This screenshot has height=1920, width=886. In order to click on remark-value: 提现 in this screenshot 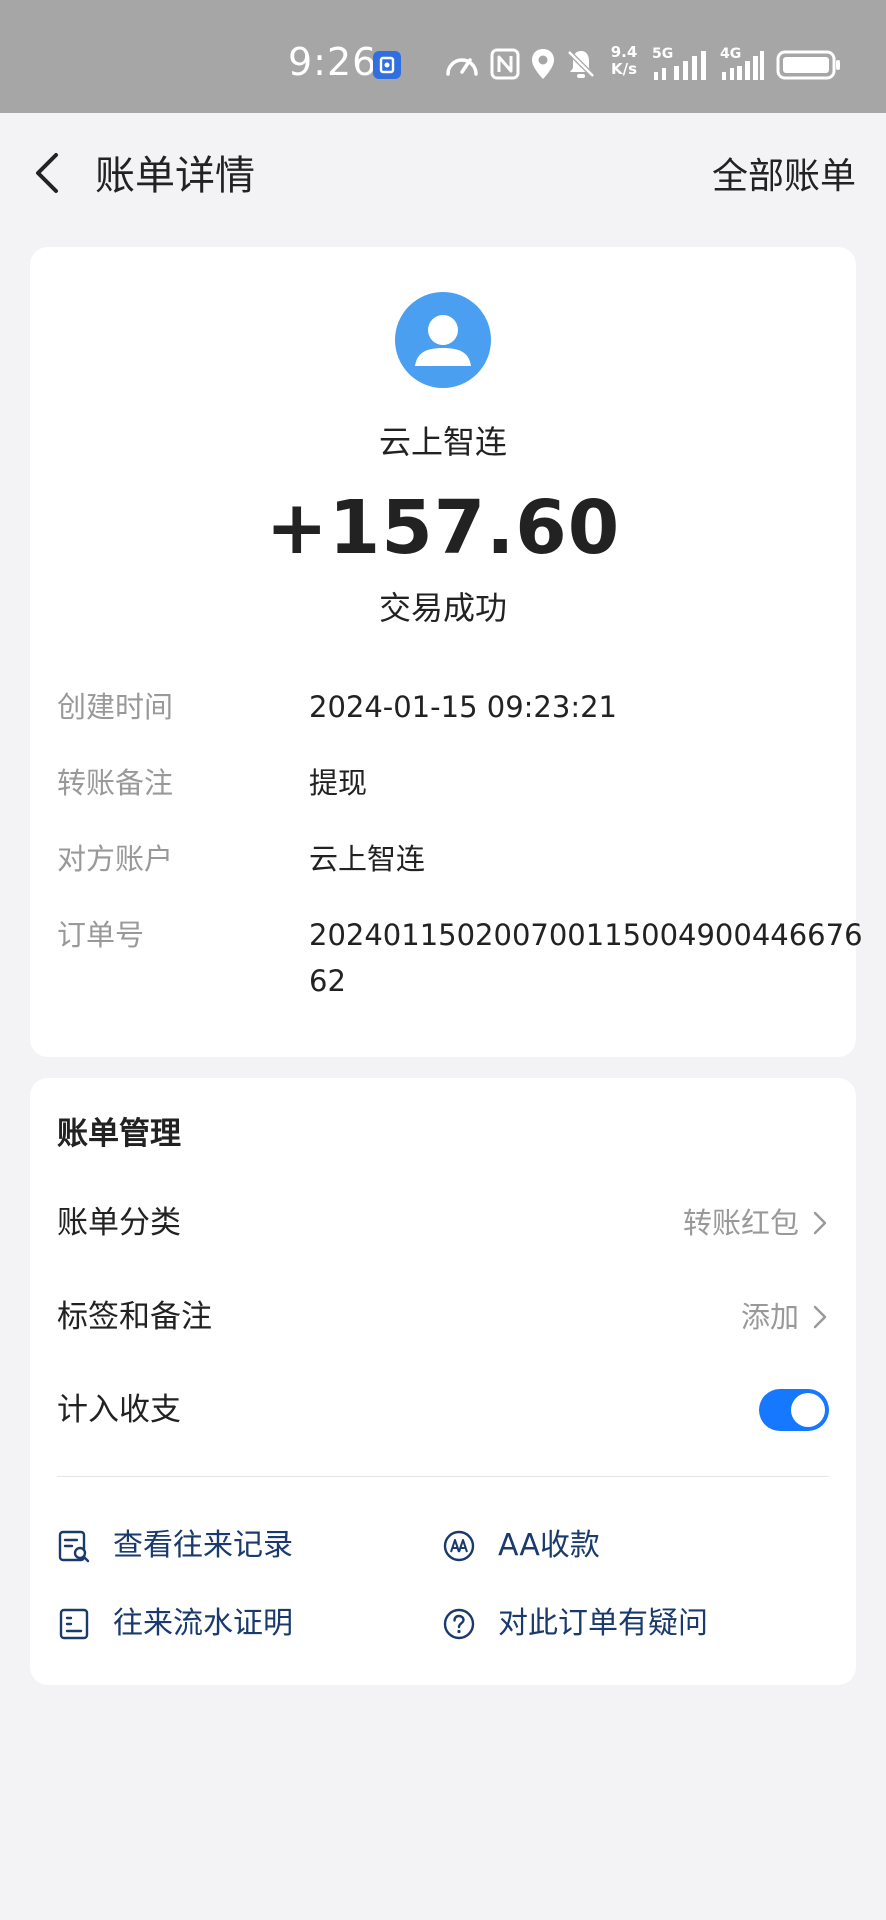, I will do `click(338, 783)`.